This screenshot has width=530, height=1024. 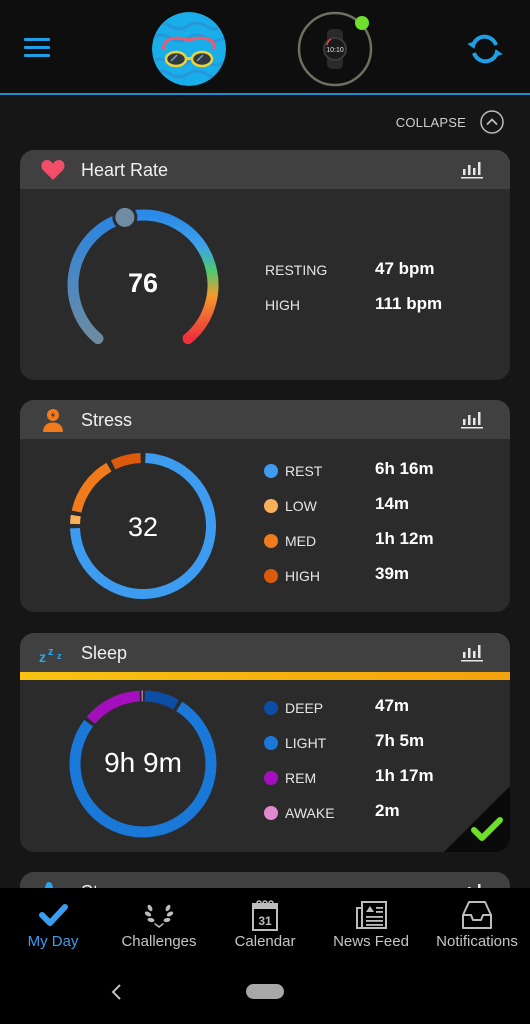 What do you see at coordinates (400, 740) in the screenshot?
I see `light-value: 7h 5m` at bounding box center [400, 740].